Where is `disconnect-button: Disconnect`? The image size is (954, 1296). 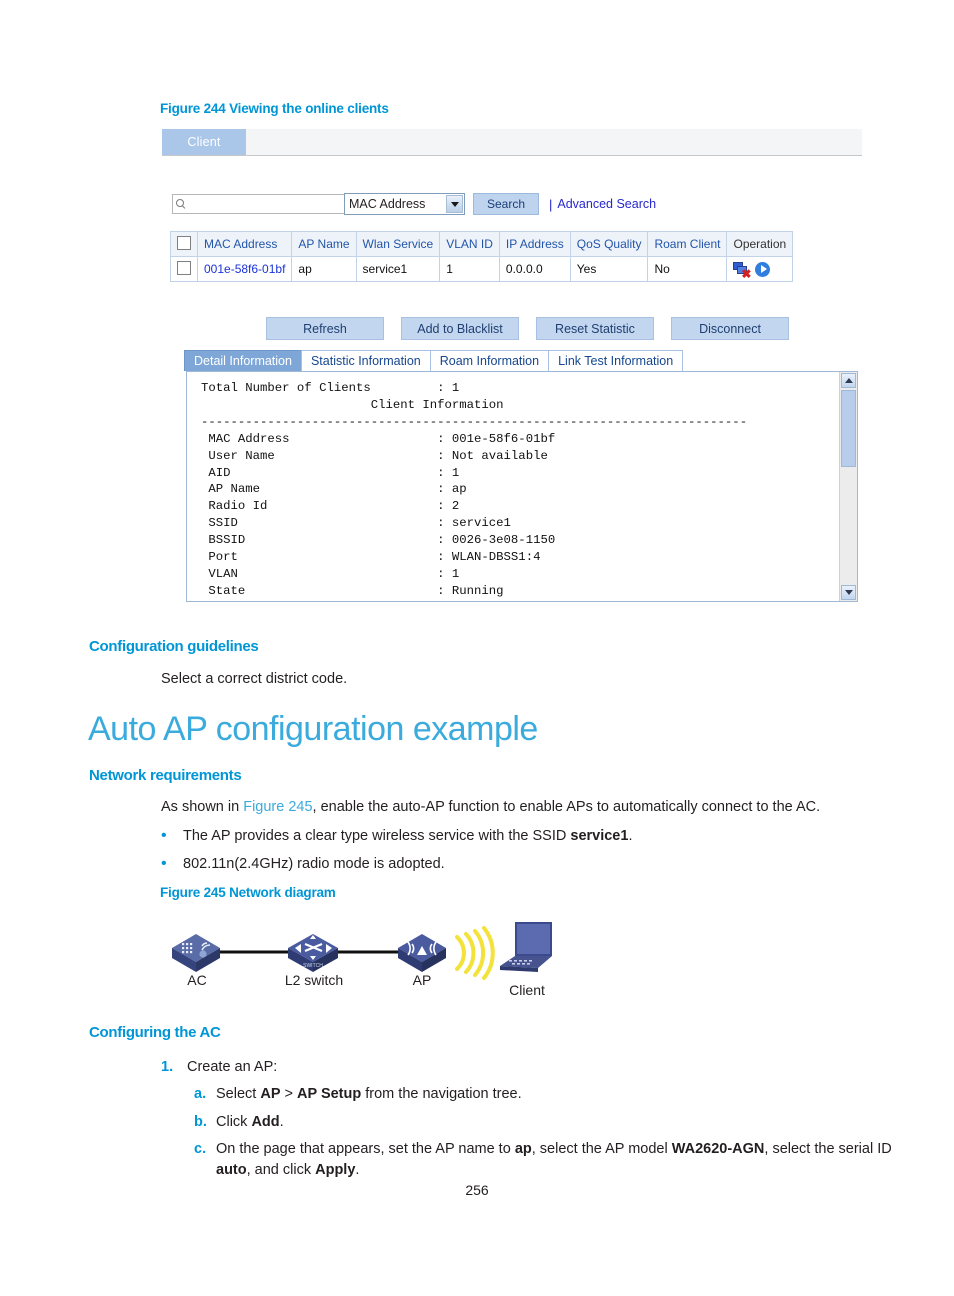
disconnect-button: Disconnect is located at coordinates (730, 328).